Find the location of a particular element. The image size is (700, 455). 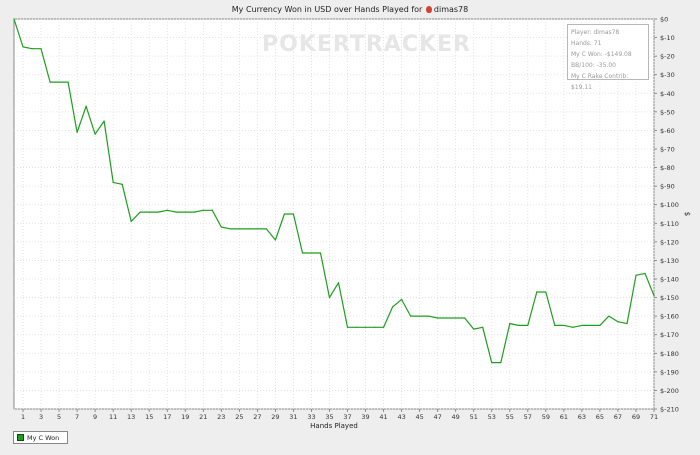

x-tick-label: 45 is located at coordinates (419, 417).